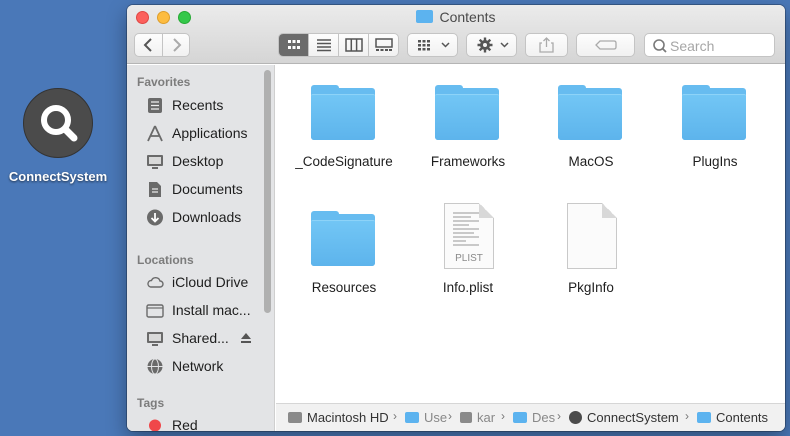 This screenshot has height=436, width=790. Describe the element at coordinates (575, 417) in the screenshot. I see `magnifier-app-icon` at that location.